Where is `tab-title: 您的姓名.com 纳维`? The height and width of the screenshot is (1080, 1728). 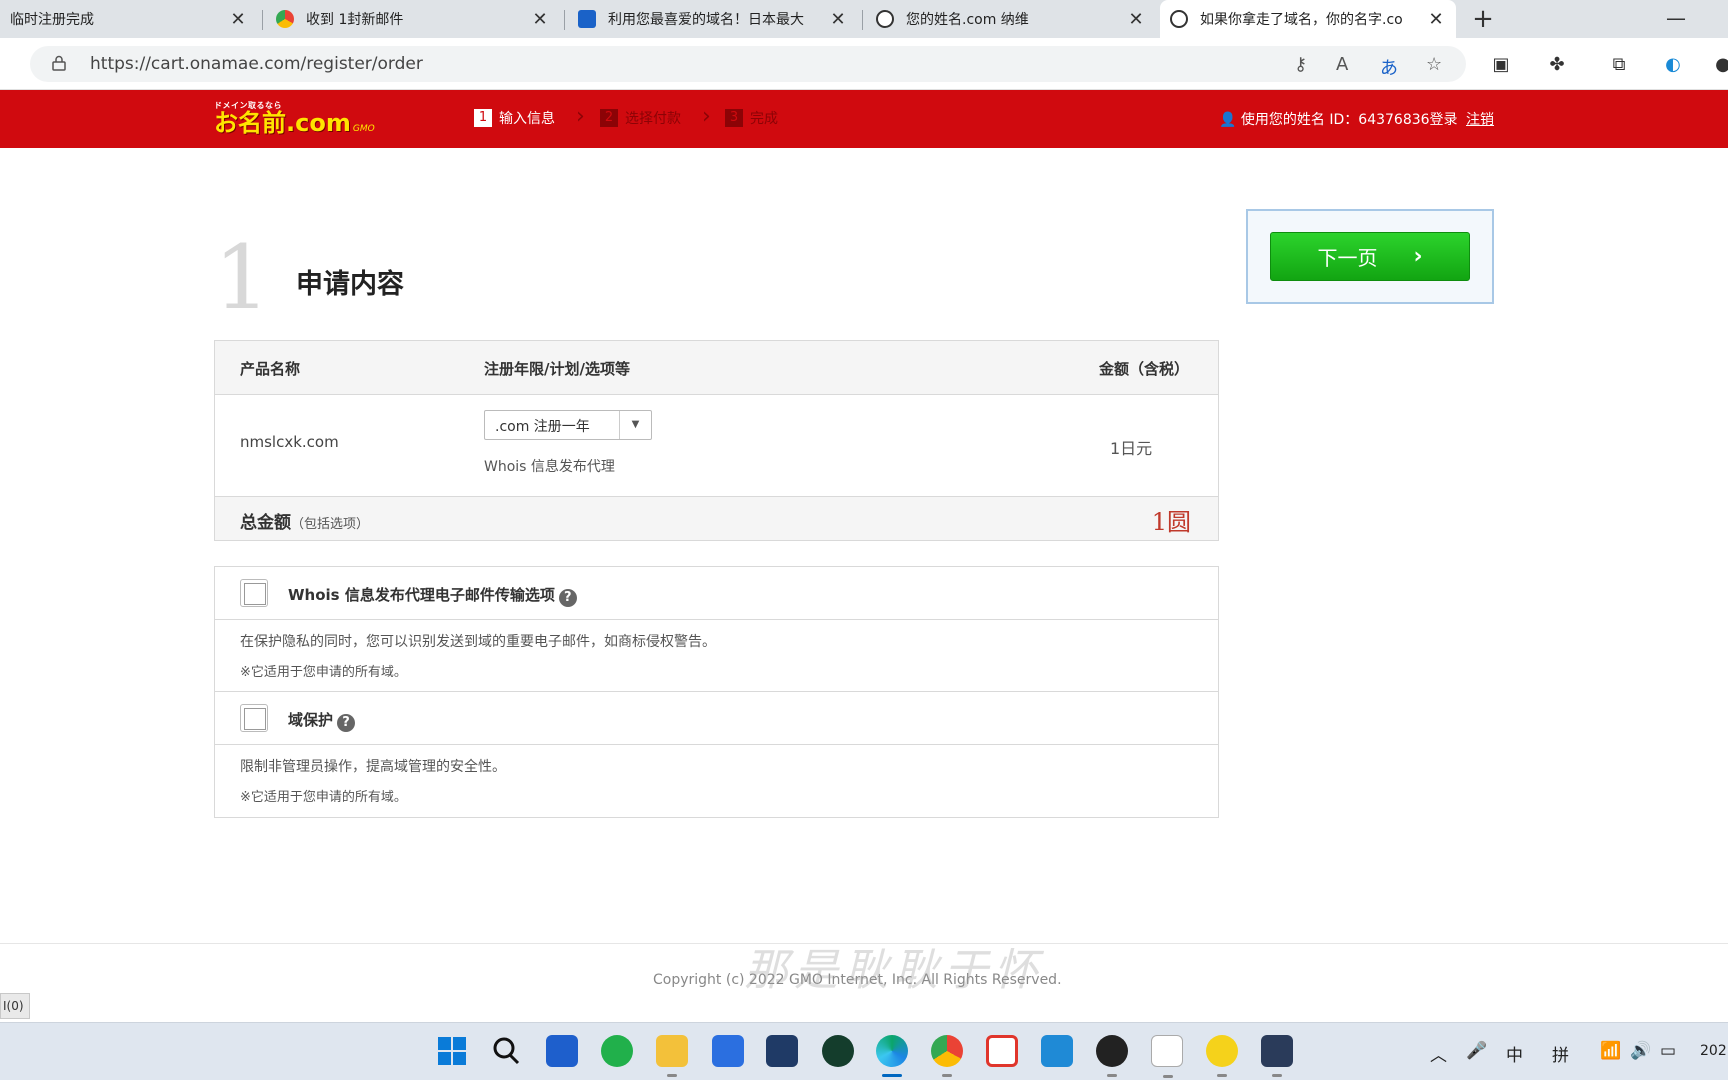 tab-title: 您的姓名.com 纳维 is located at coordinates (967, 20).